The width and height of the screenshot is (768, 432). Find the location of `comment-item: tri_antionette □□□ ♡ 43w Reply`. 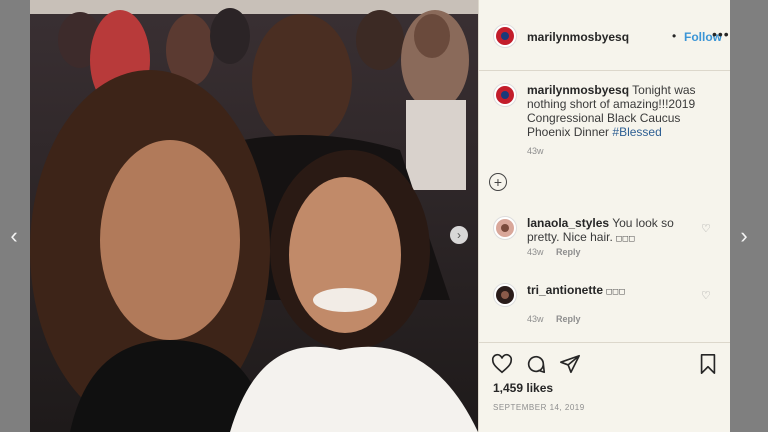

comment-item: tri_antionette □□□ ♡ 43w Reply is located at coordinates (604, 307).